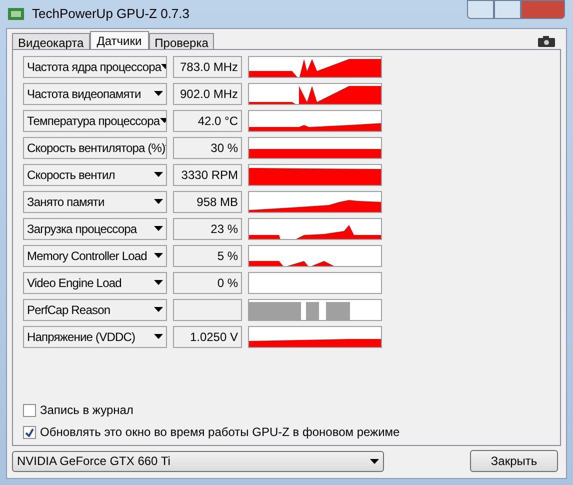  Describe the element at coordinates (119, 40) in the screenshot. I see `tab: Датчики` at that location.